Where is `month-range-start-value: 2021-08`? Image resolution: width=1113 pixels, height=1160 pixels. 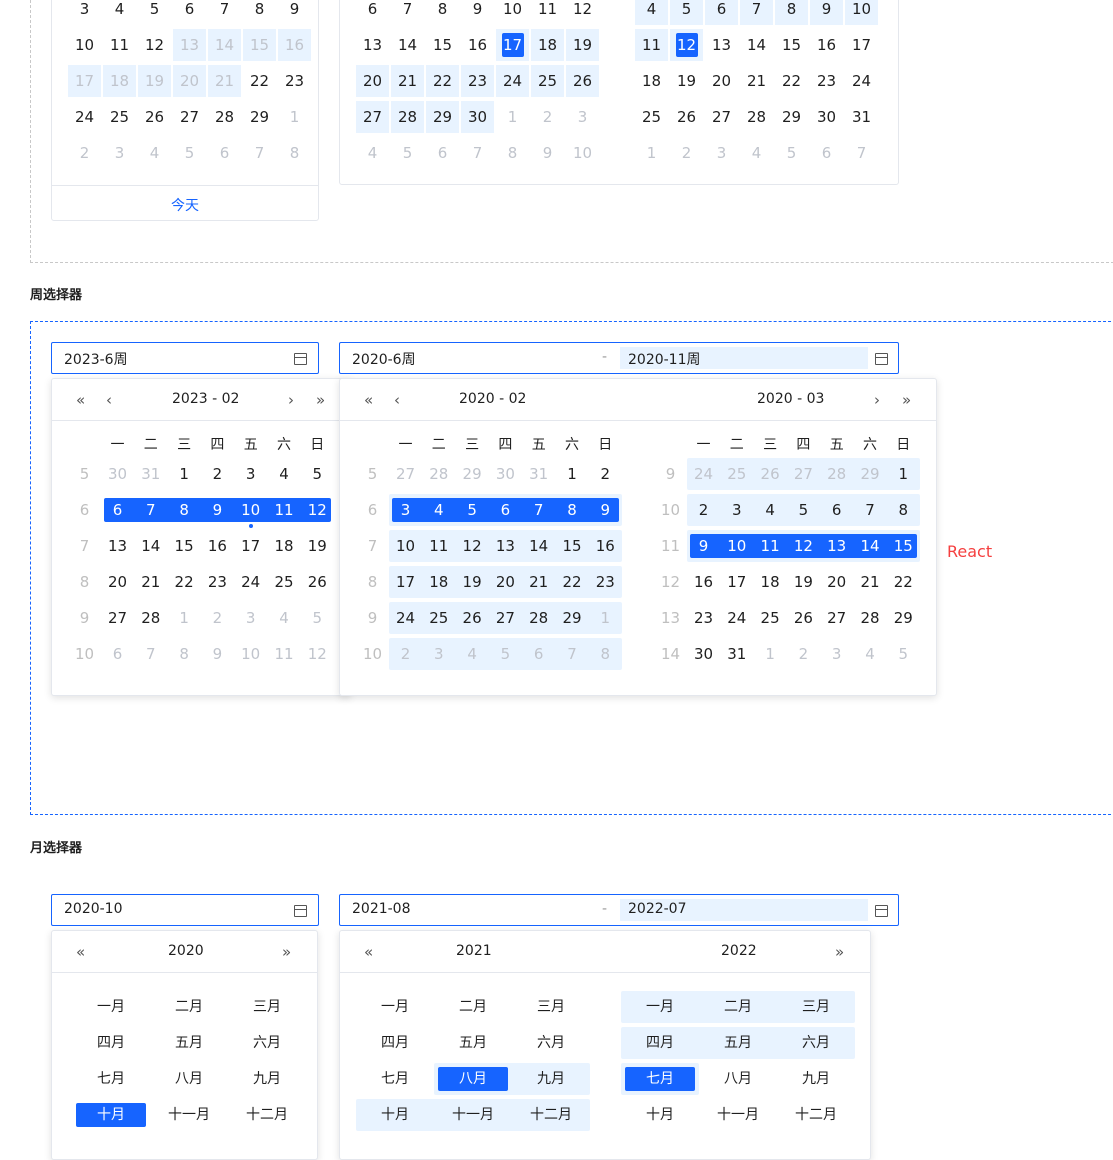
month-range-start-value: 2021-08 is located at coordinates (381, 909).